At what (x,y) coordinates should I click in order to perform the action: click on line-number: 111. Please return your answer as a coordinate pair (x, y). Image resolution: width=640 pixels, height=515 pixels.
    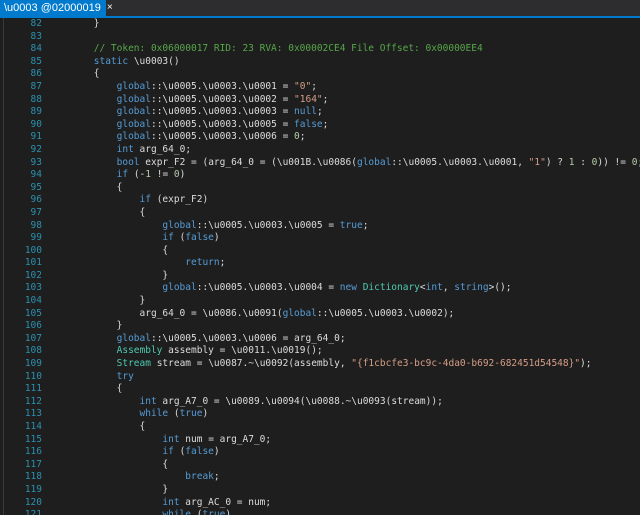
    Looking at the image, I should click on (33, 389).